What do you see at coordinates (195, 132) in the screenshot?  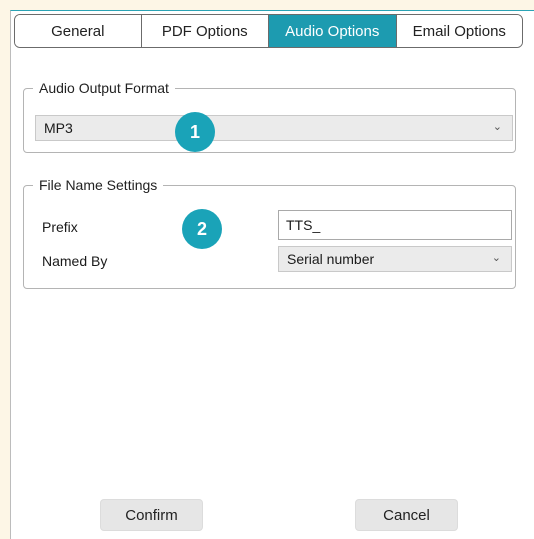 I see `step-badge-1: 1` at bounding box center [195, 132].